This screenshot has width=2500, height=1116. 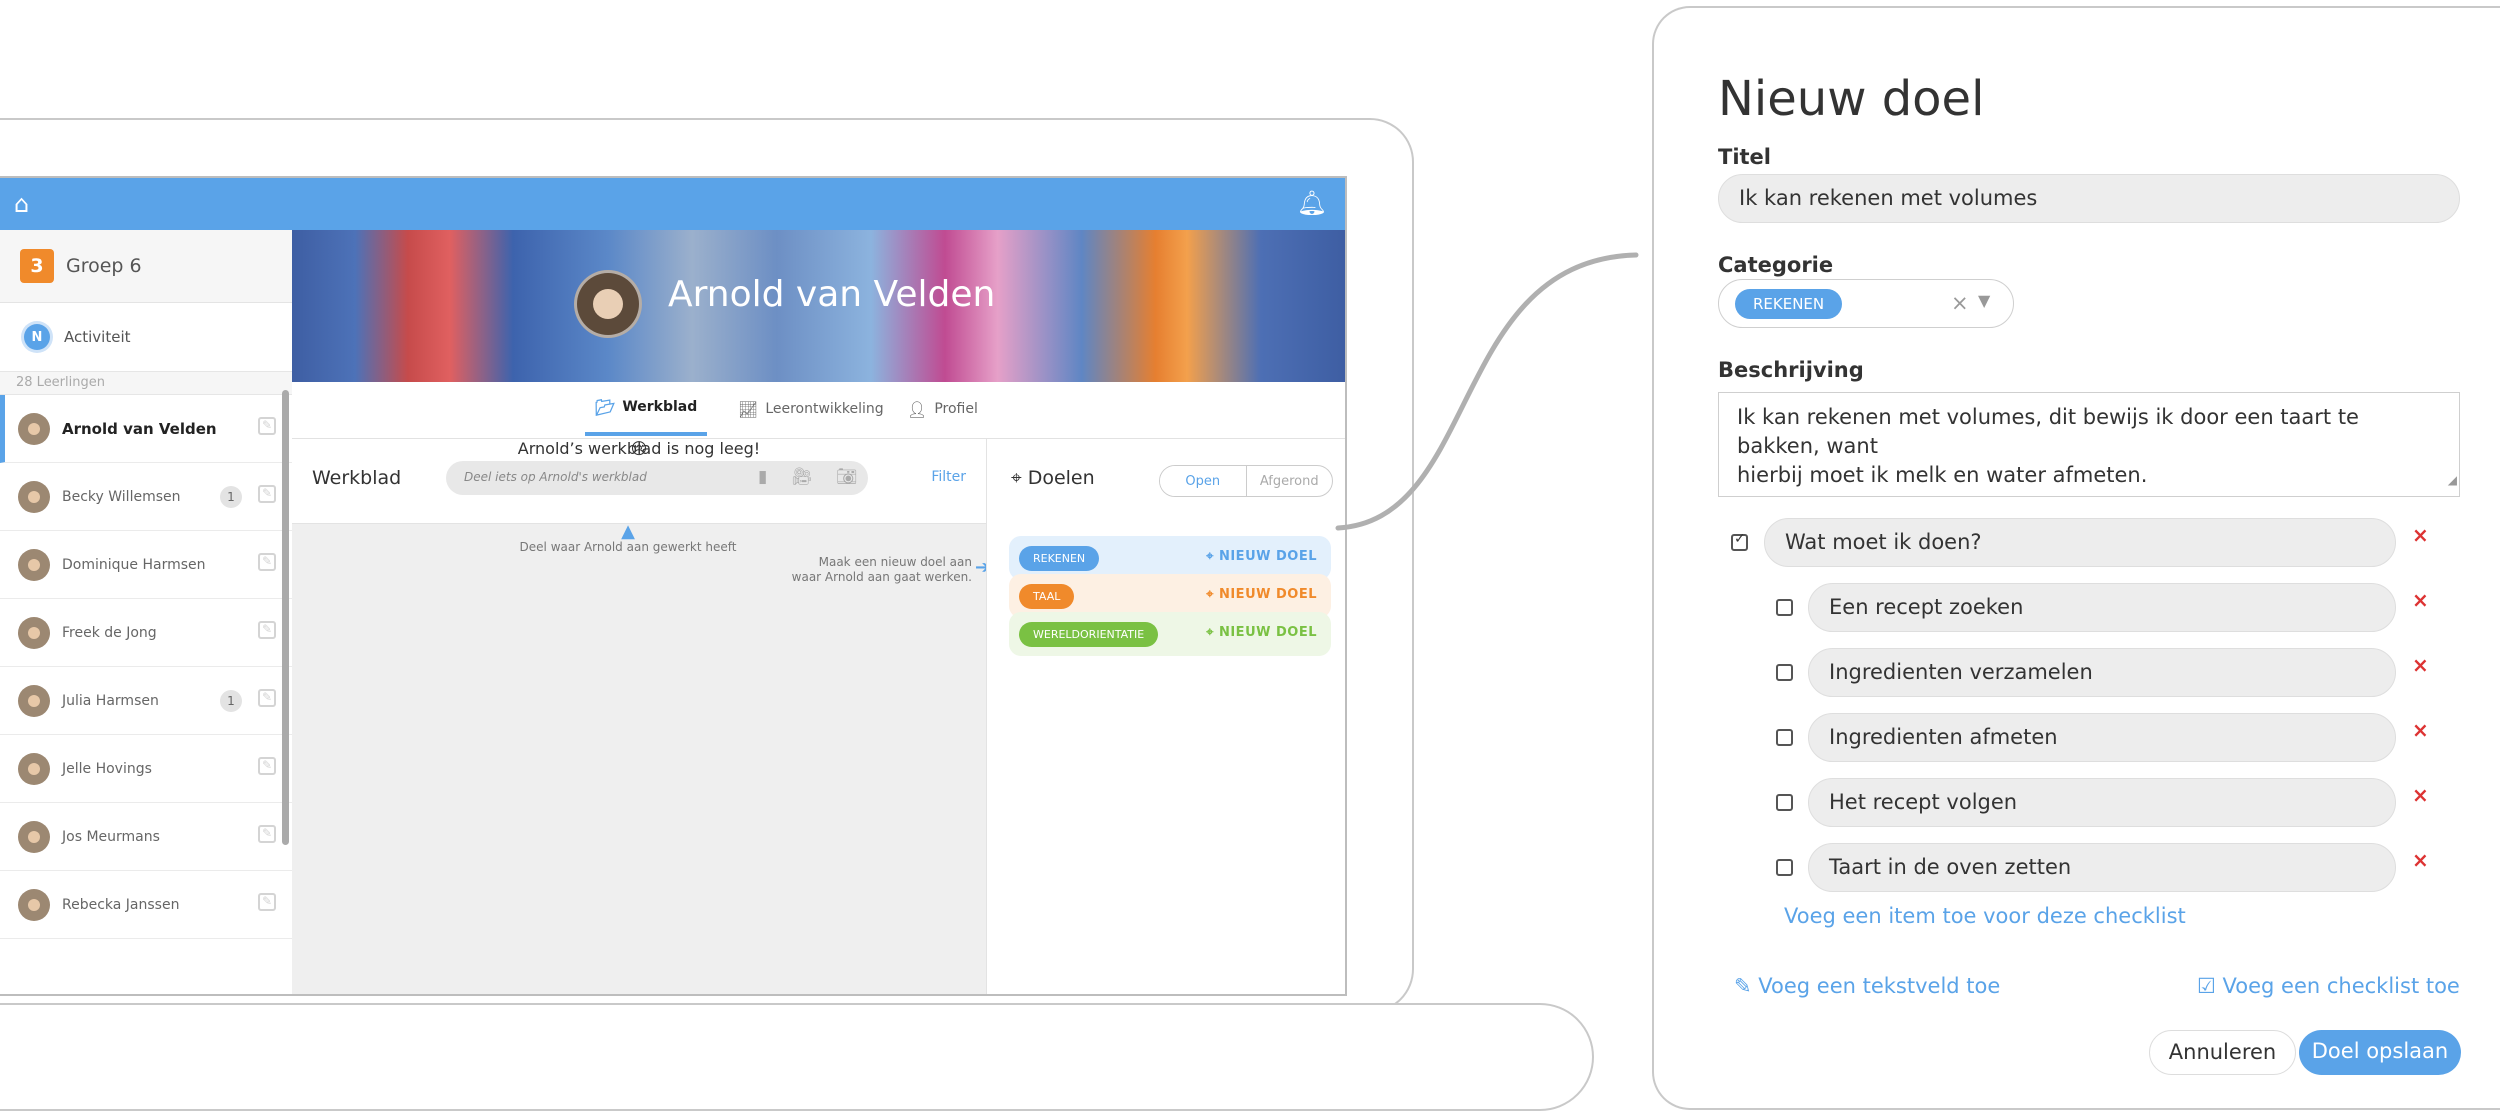 I want to click on title-input: Ik kan rekenen met volumes, so click(x=2089, y=198).